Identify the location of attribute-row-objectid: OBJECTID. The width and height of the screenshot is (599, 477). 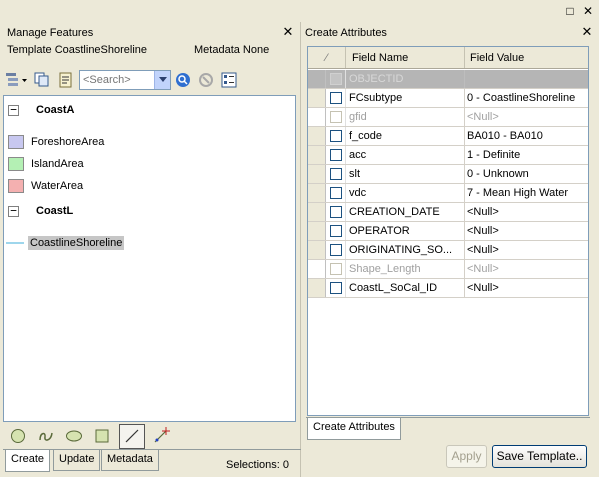
(448, 79).